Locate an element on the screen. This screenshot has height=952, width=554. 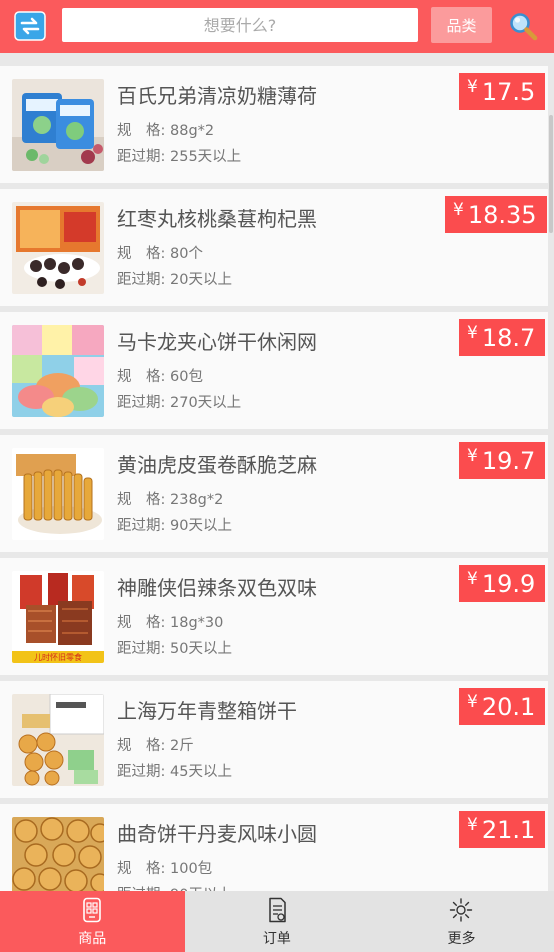
product-title: 马卡龙夹心饼干休闲网 is located at coordinates (217, 342).